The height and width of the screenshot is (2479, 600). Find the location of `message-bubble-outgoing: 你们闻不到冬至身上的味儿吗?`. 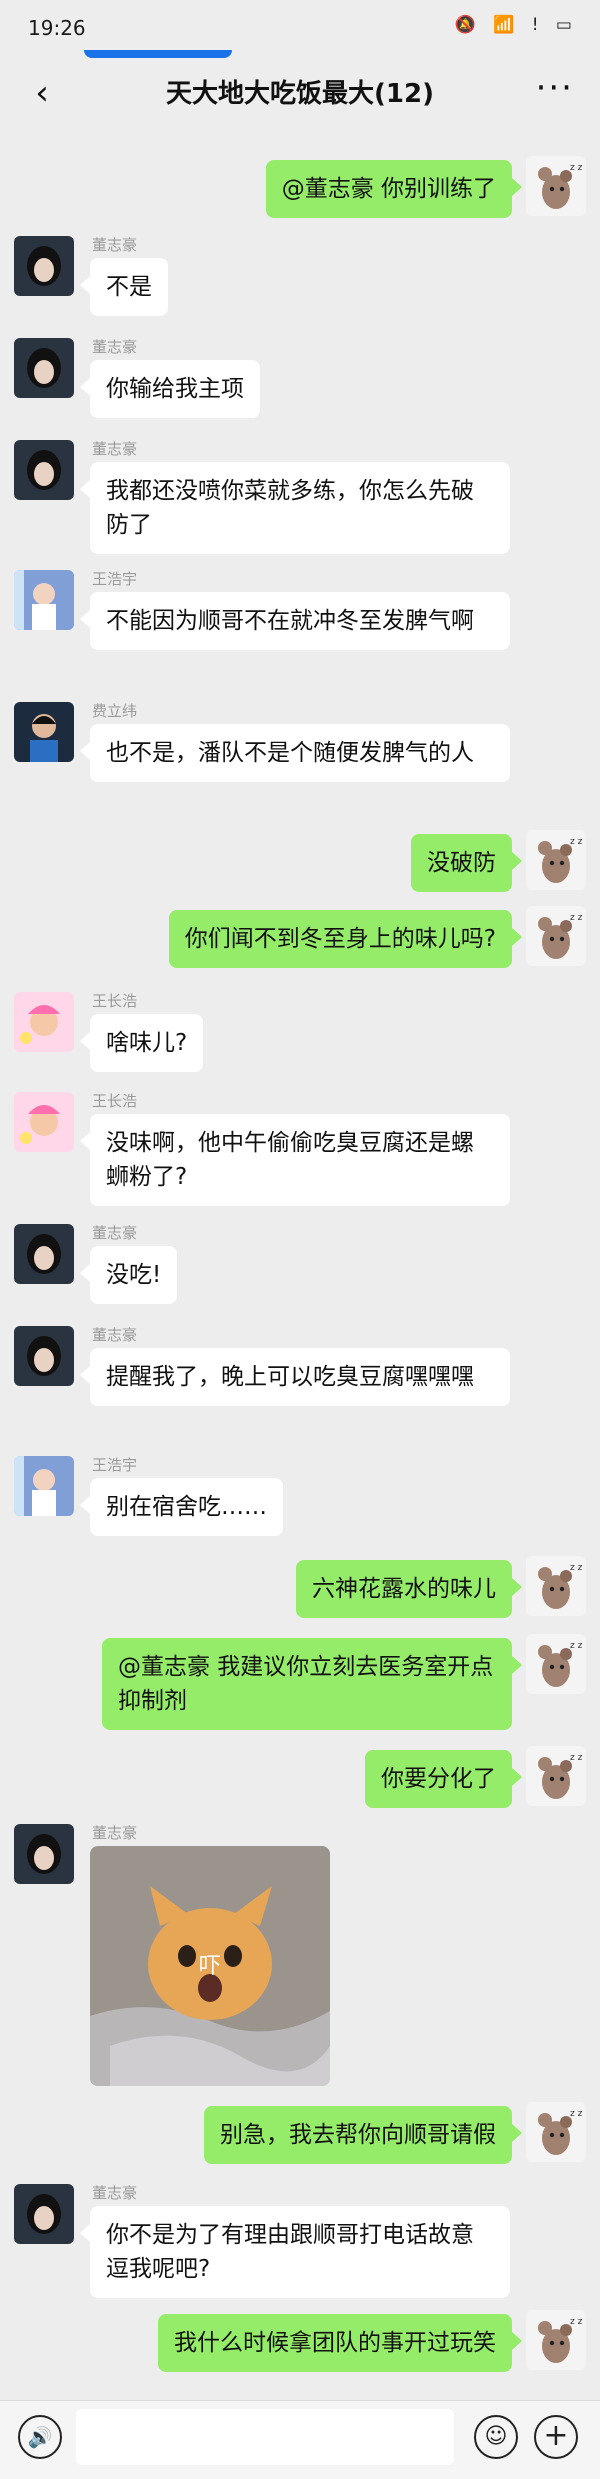

message-bubble-outgoing: 你们闻不到冬至身上的味儿吗? is located at coordinates (345, 939).